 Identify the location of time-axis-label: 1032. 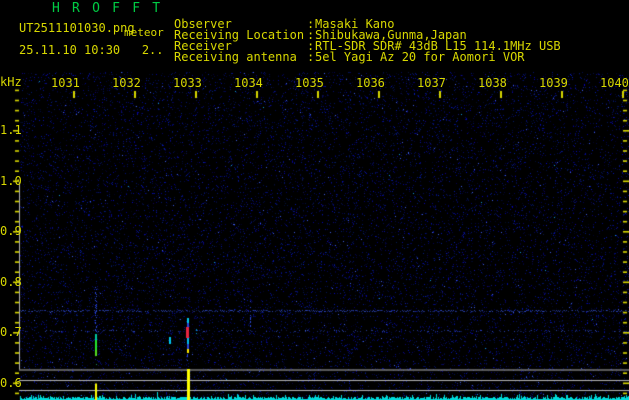
(126, 83).